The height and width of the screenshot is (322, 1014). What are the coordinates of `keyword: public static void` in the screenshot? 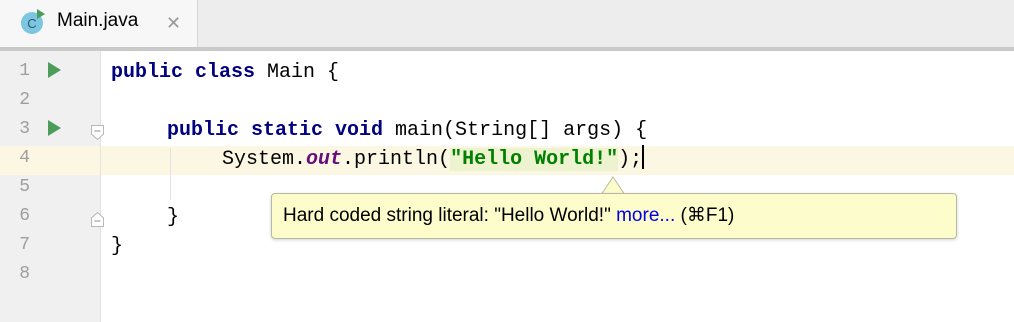 It's located at (275, 130).